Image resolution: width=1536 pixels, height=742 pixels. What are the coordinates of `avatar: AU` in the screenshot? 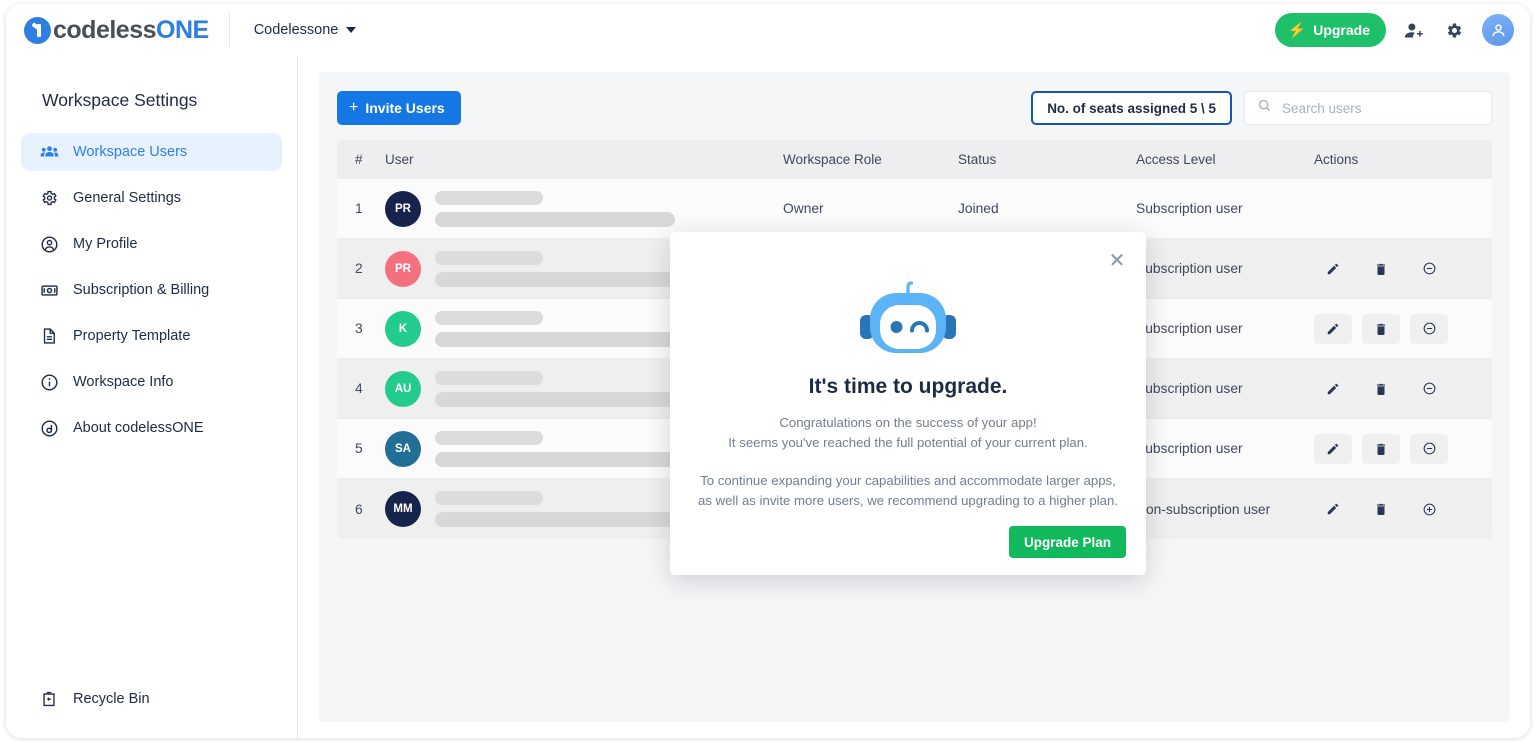 It's located at (403, 388).